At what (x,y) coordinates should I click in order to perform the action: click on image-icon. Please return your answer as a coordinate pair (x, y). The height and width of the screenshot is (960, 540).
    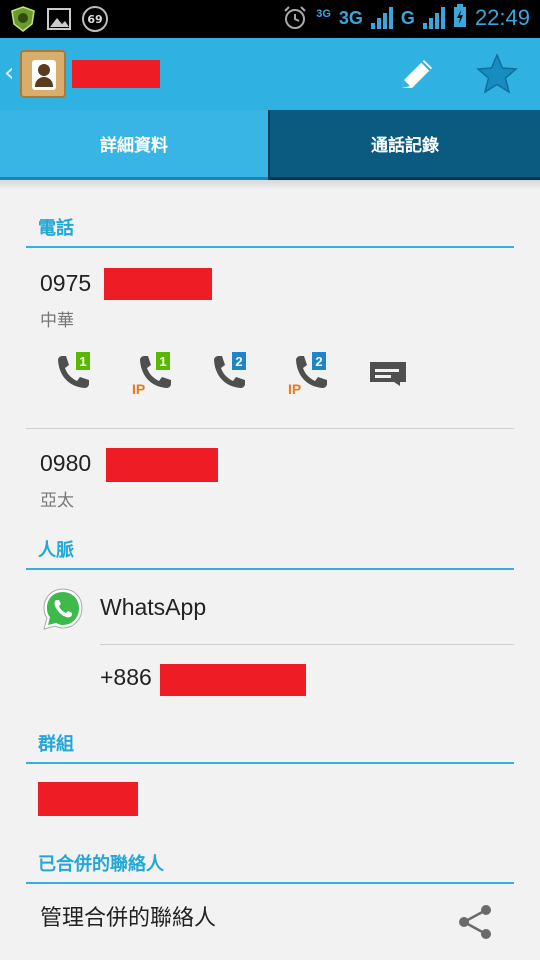
    Looking at the image, I should click on (59, 19).